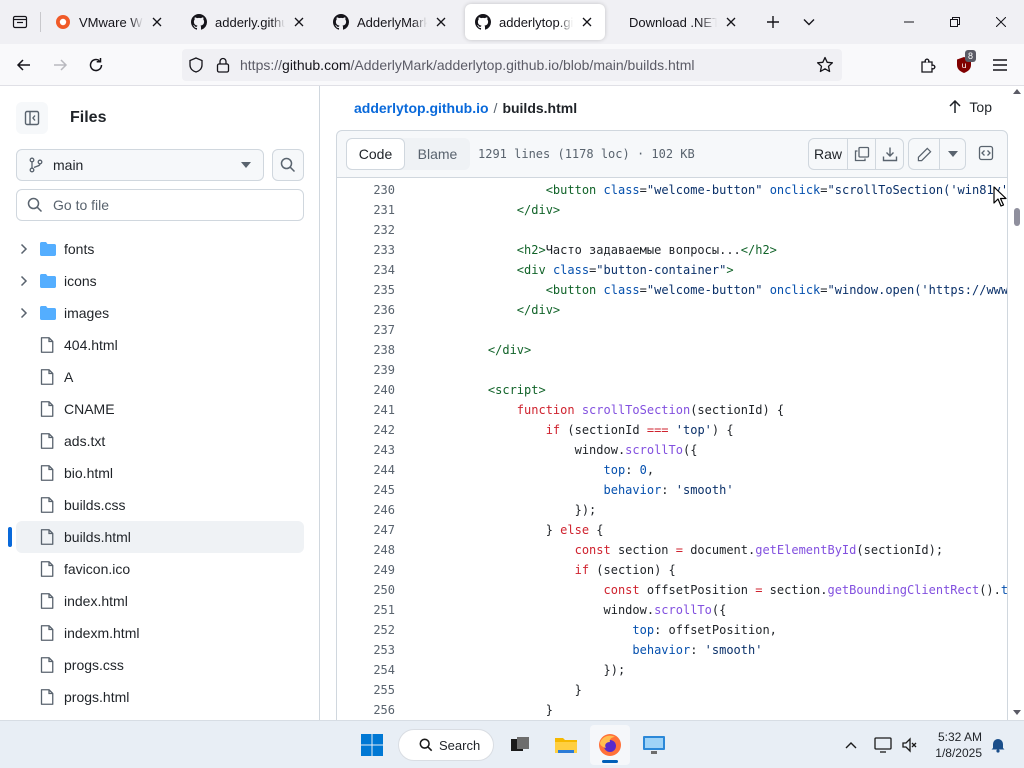 The height and width of the screenshot is (768, 1024). I want to click on new-tab-button, so click(773, 22).